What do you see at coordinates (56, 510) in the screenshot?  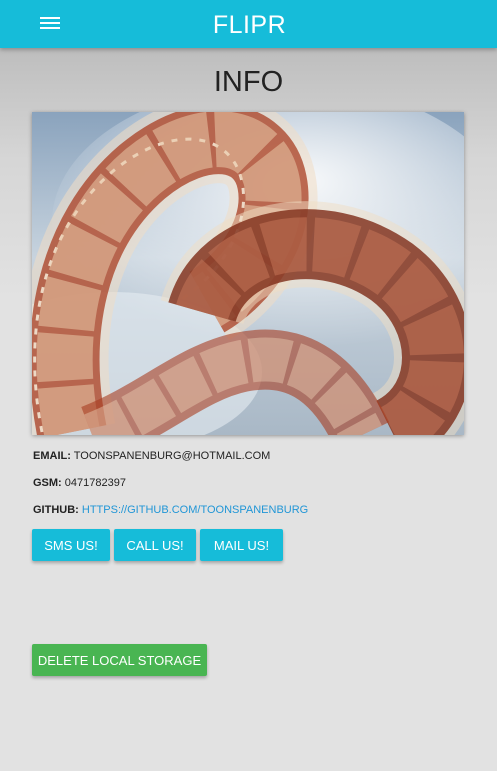 I see `github-label: GITHUB:` at bounding box center [56, 510].